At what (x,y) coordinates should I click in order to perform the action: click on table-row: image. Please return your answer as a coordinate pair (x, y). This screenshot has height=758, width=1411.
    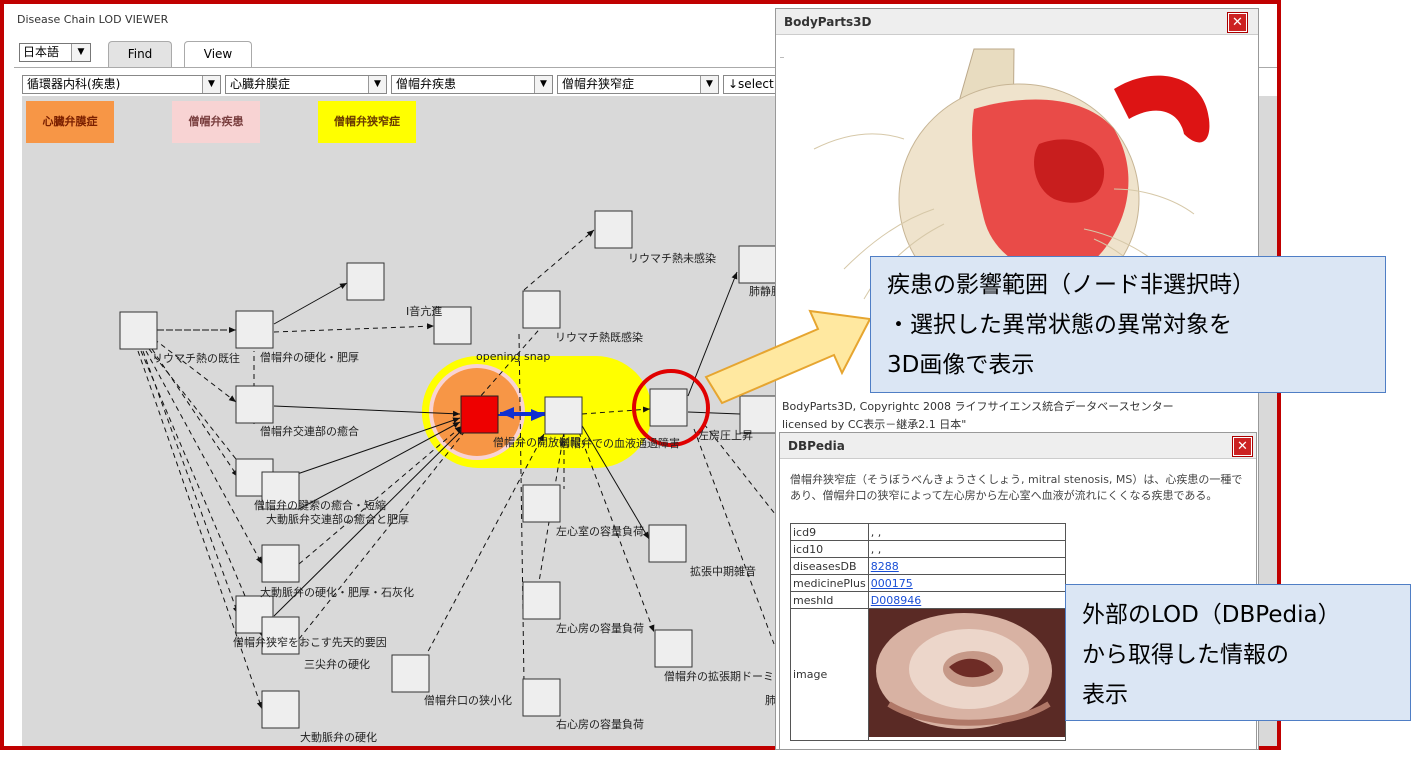
    Looking at the image, I should click on (928, 674).